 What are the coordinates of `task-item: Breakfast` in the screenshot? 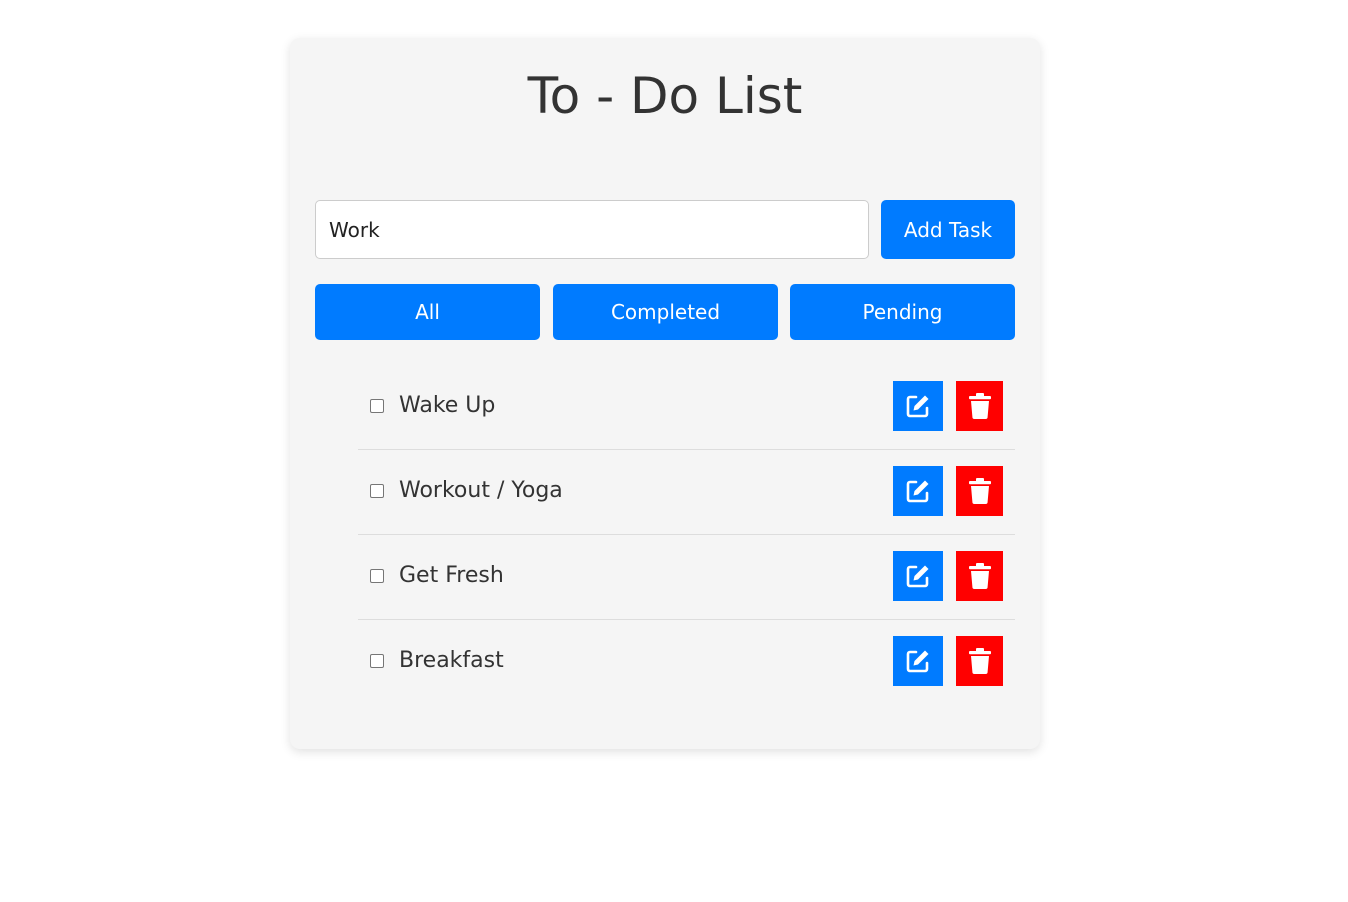 It's located at (686, 662).